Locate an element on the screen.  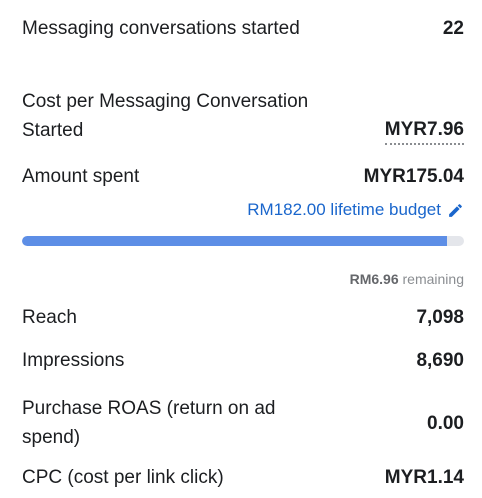
lifetime-budget-text: RM182.00 lifetime budget is located at coordinates (344, 209).